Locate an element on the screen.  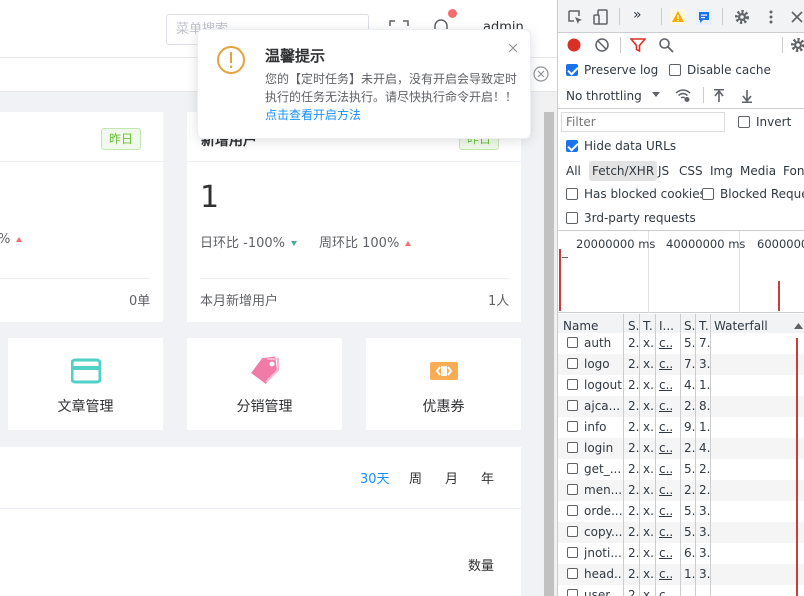
request-row: logo 2.x. c... 7.3. is located at coordinates (681, 364).